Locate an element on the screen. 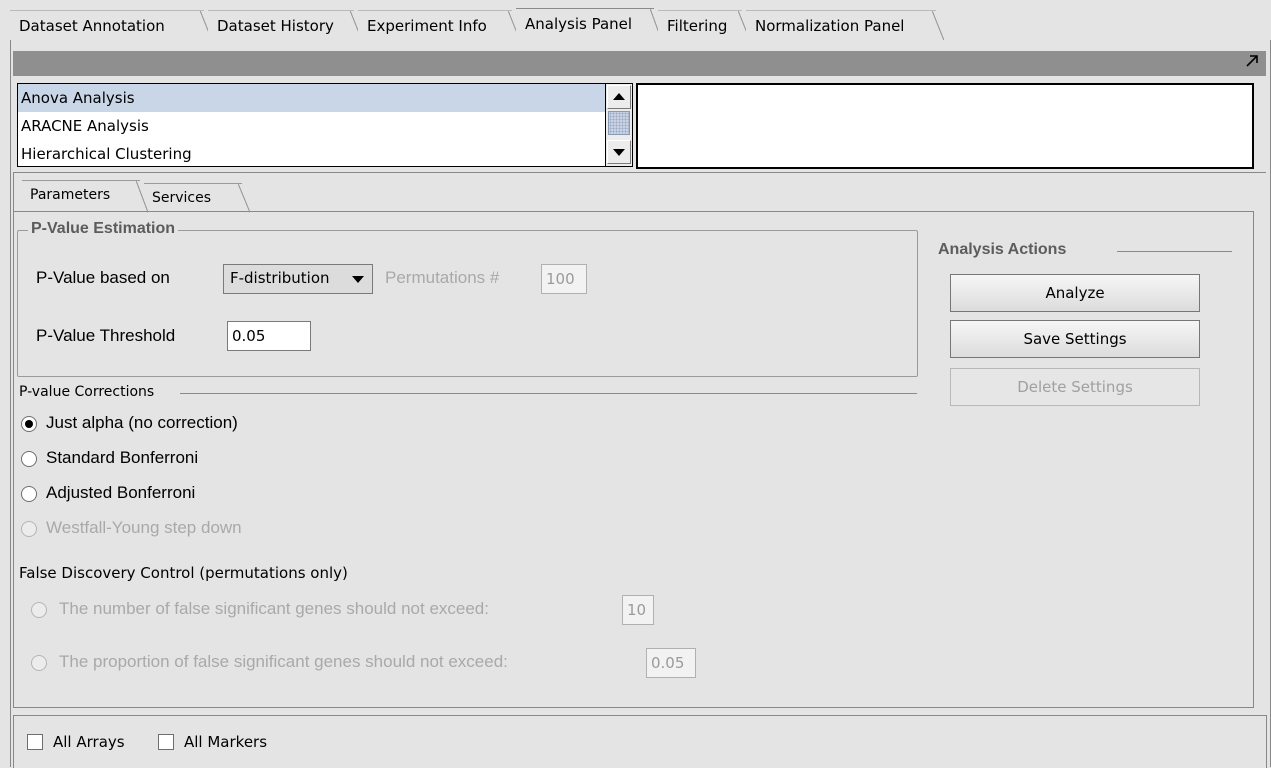 This screenshot has height=768, width=1271. pvalue-estimation-group is located at coordinates (467, 303).